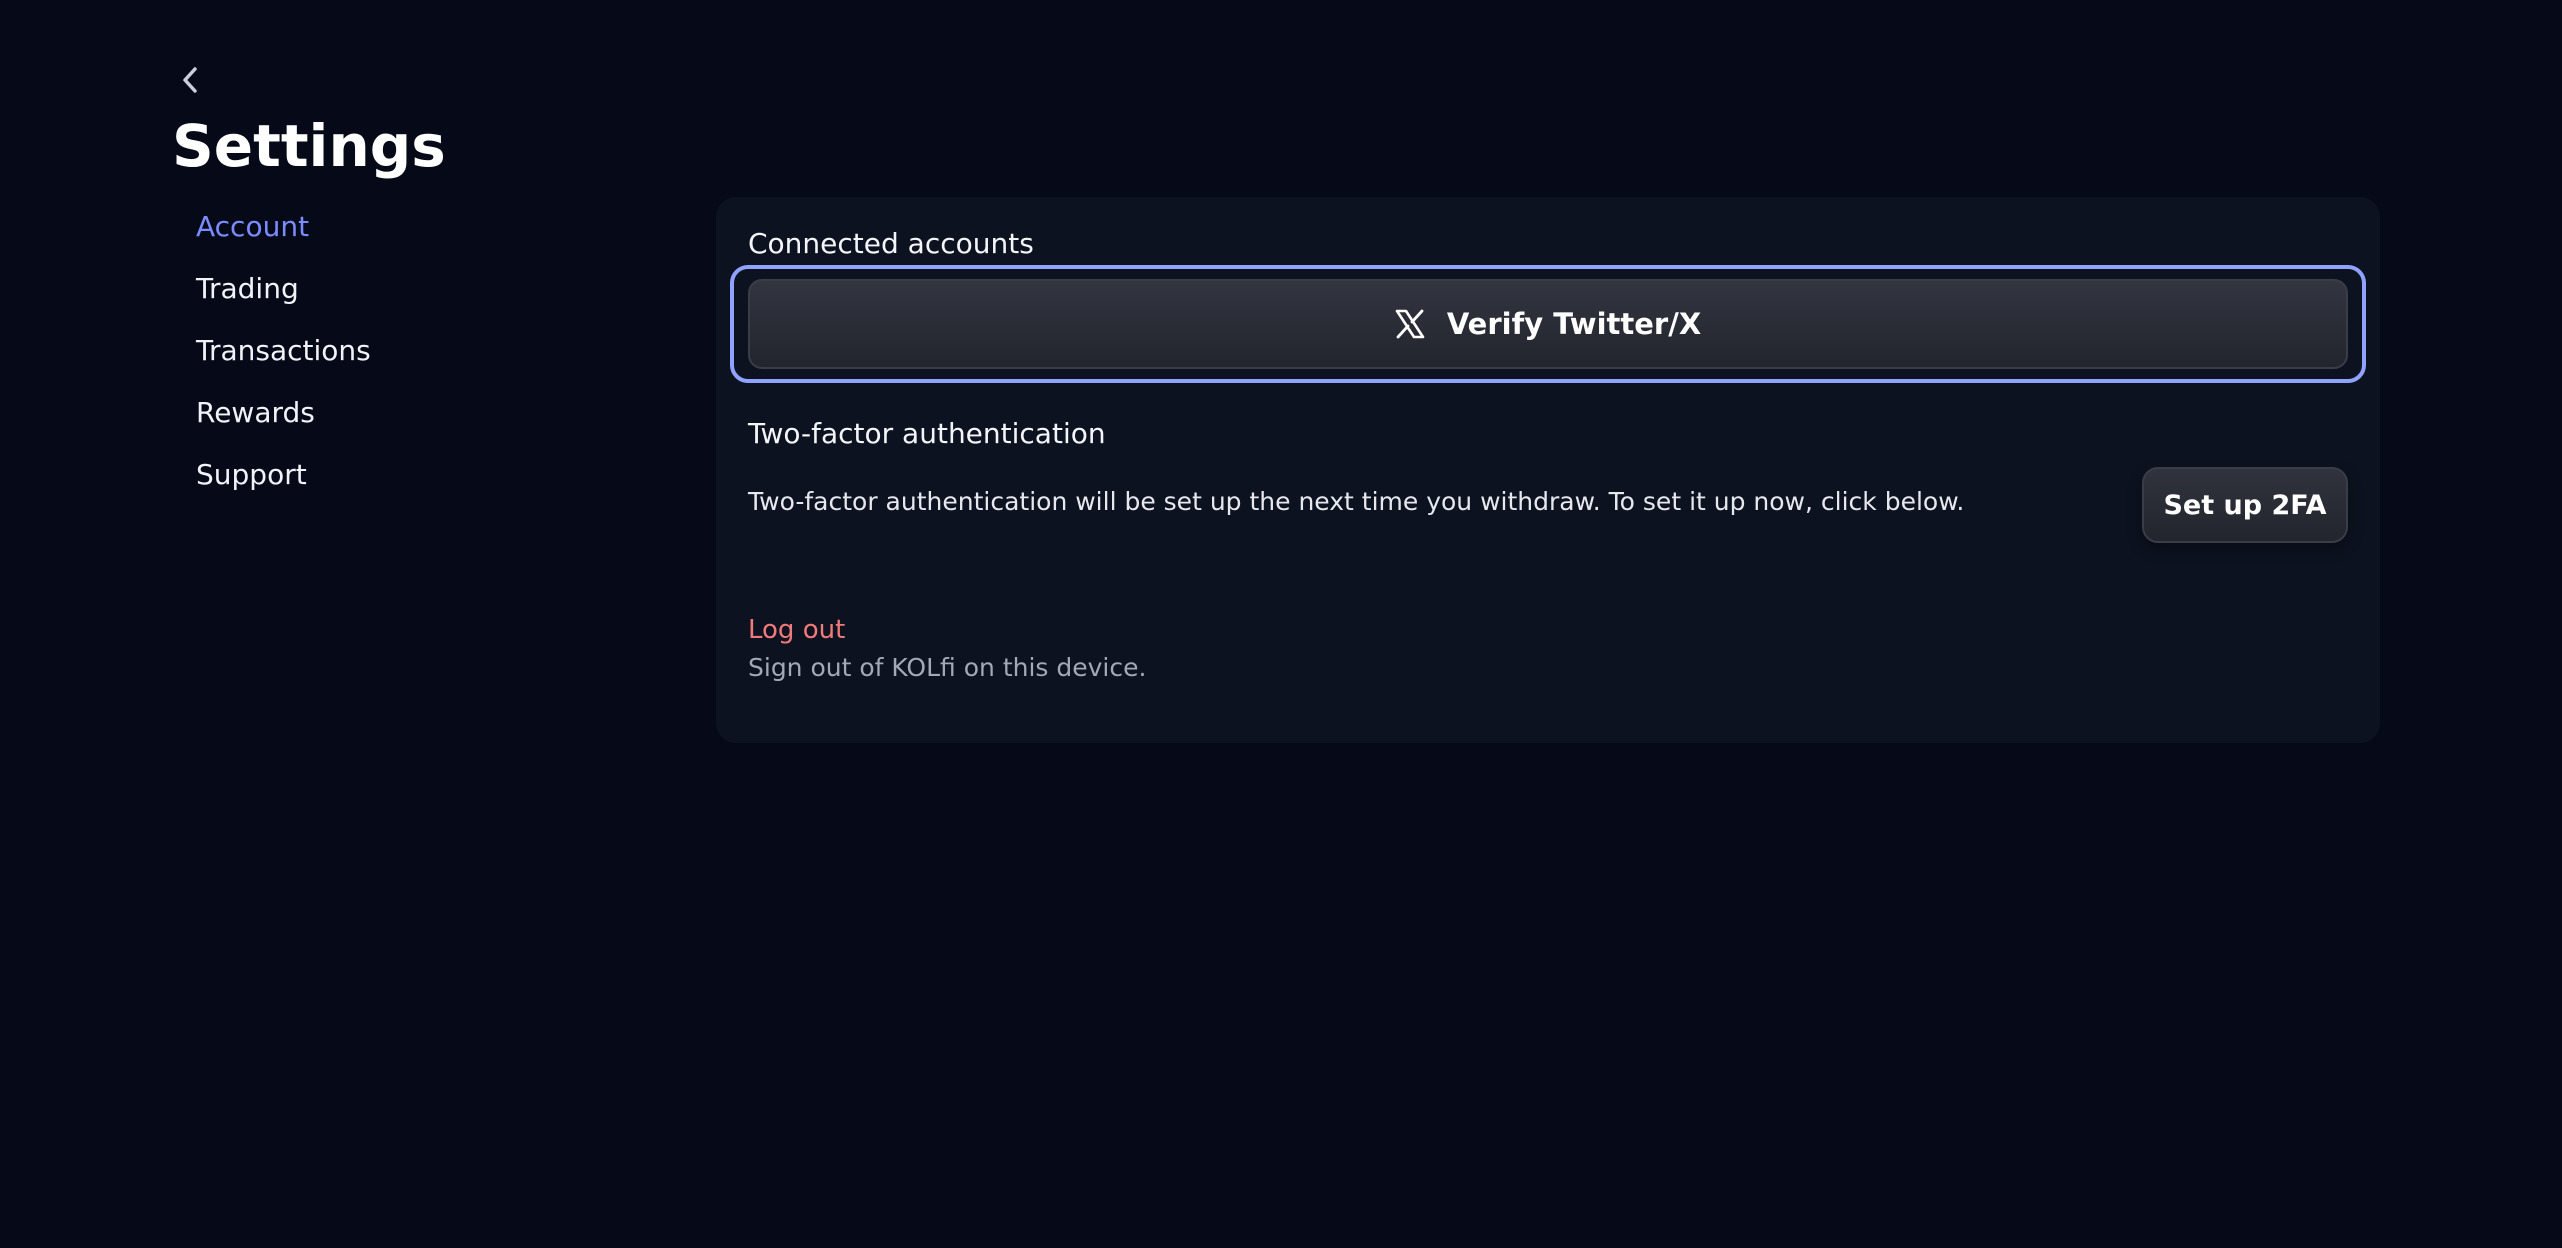  What do you see at coordinates (2245, 505) in the screenshot?
I see `setup-2fa-button: Set up 2FA` at bounding box center [2245, 505].